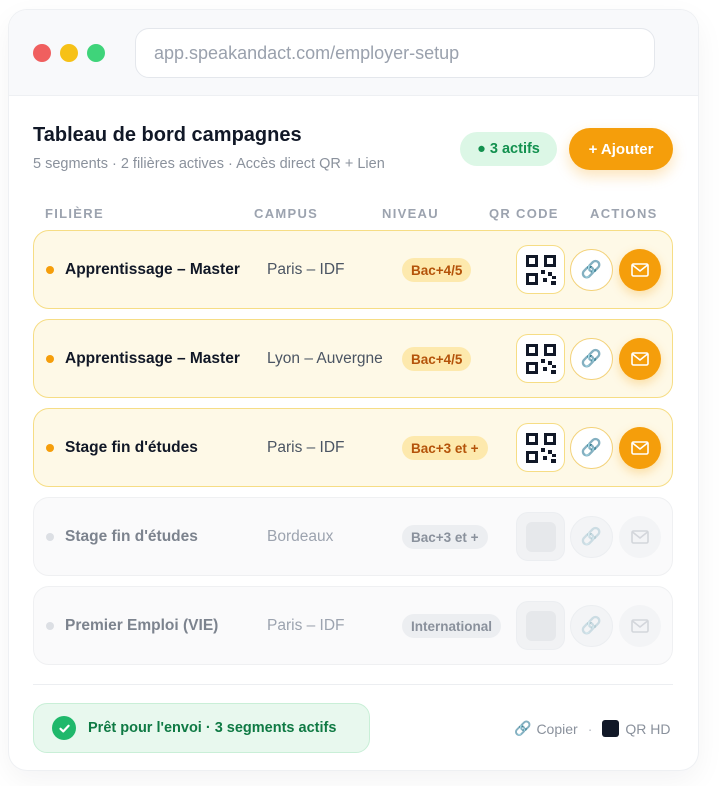 Image resolution: width=720 pixels, height=786 pixels. Describe the element at coordinates (96, 53) in the screenshot. I see `maximize-window-button` at that location.